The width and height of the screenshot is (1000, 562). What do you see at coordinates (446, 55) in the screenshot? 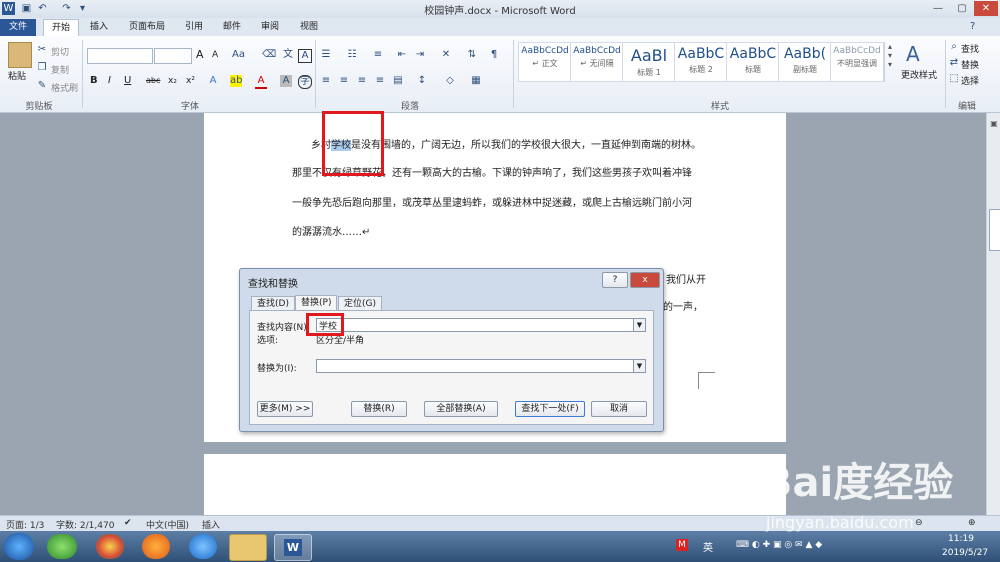
I see `chinese-layout-icon: ✕` at bounding box center [446, 55].